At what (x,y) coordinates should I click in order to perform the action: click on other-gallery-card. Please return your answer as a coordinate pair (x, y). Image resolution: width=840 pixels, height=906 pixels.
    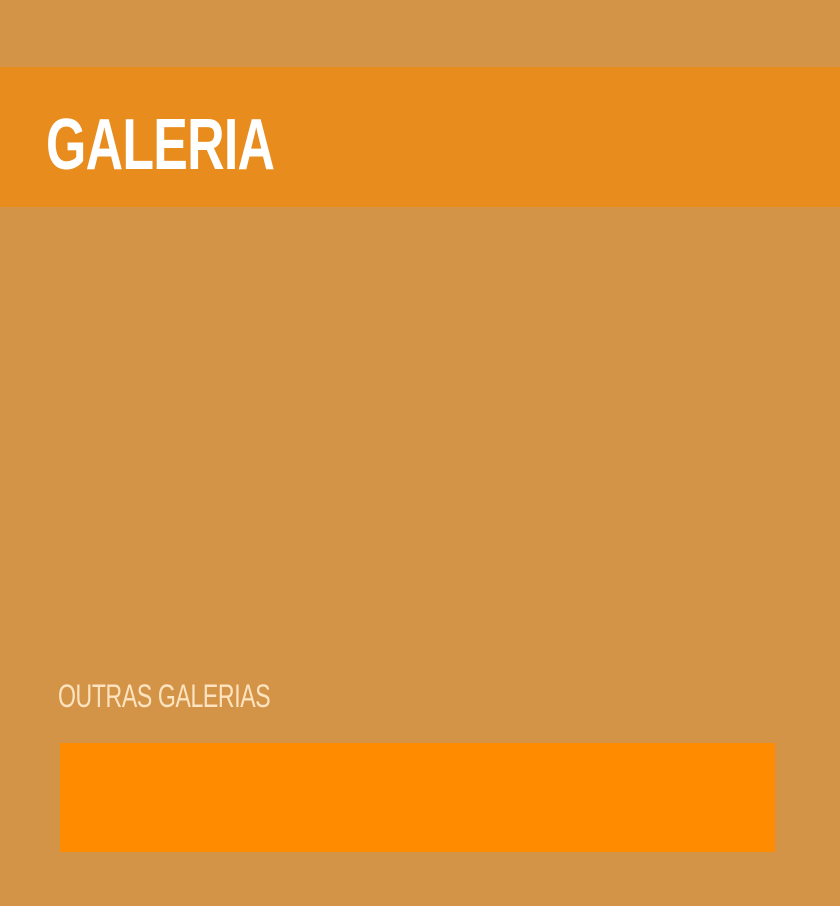
    Looking at the image, I should click on (417, 797).